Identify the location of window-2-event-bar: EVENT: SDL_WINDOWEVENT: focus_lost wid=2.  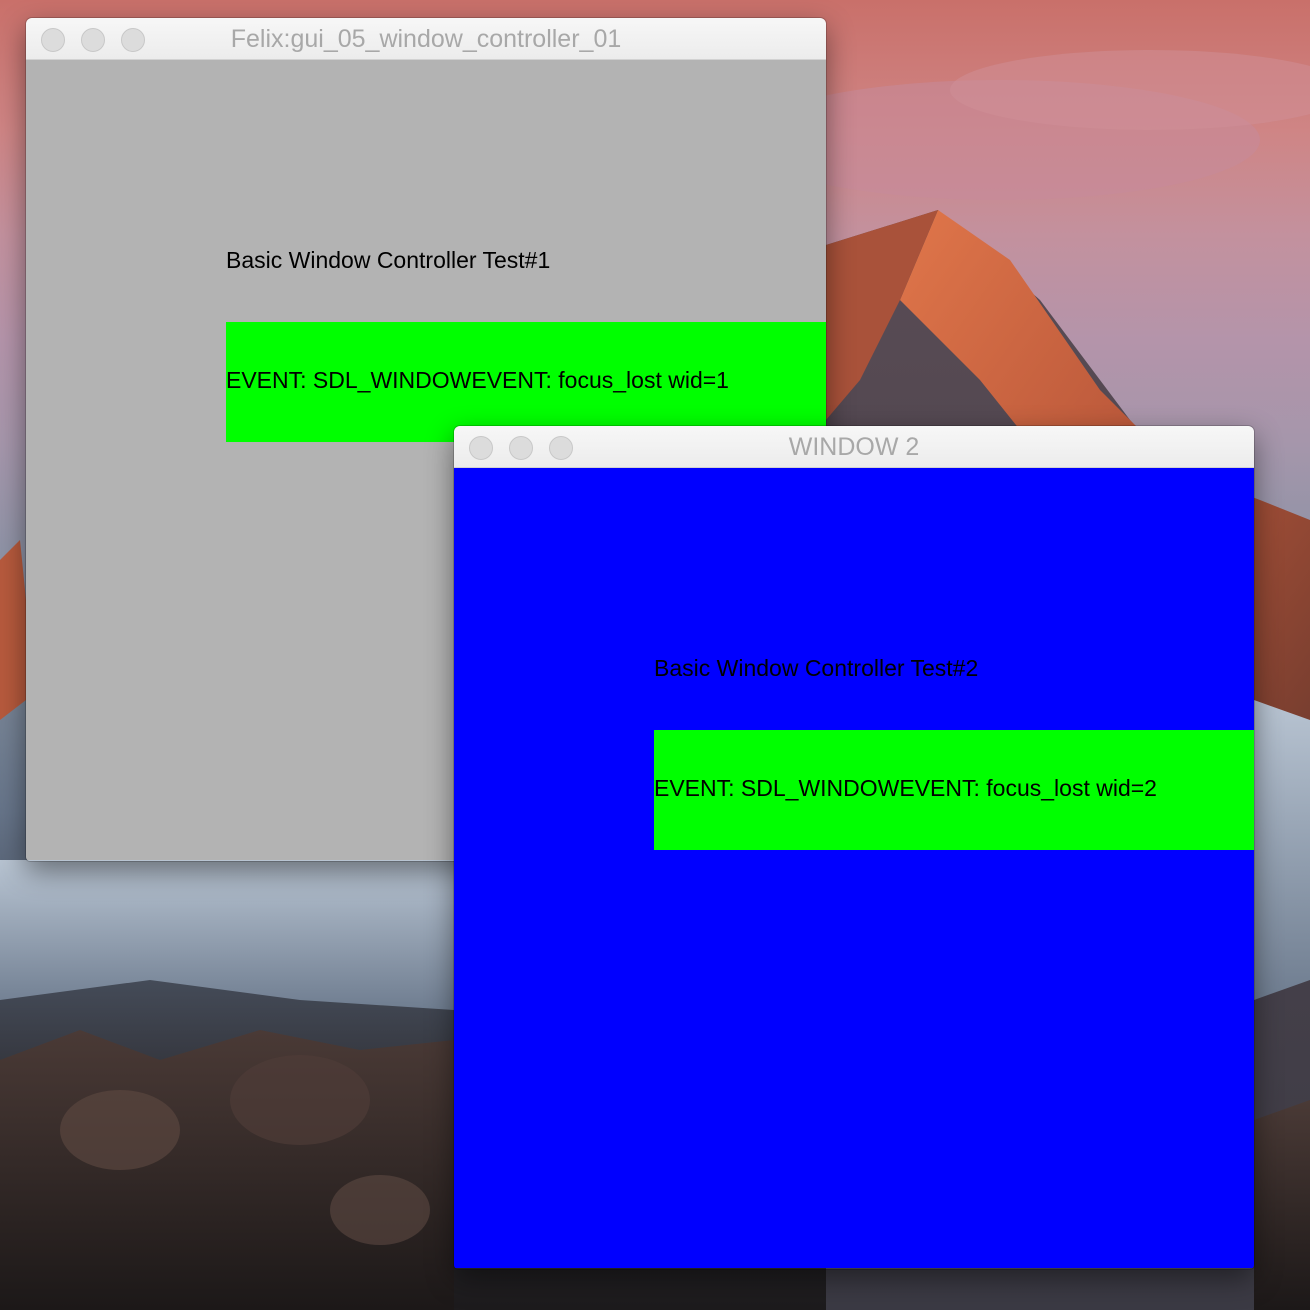
(954, 790).